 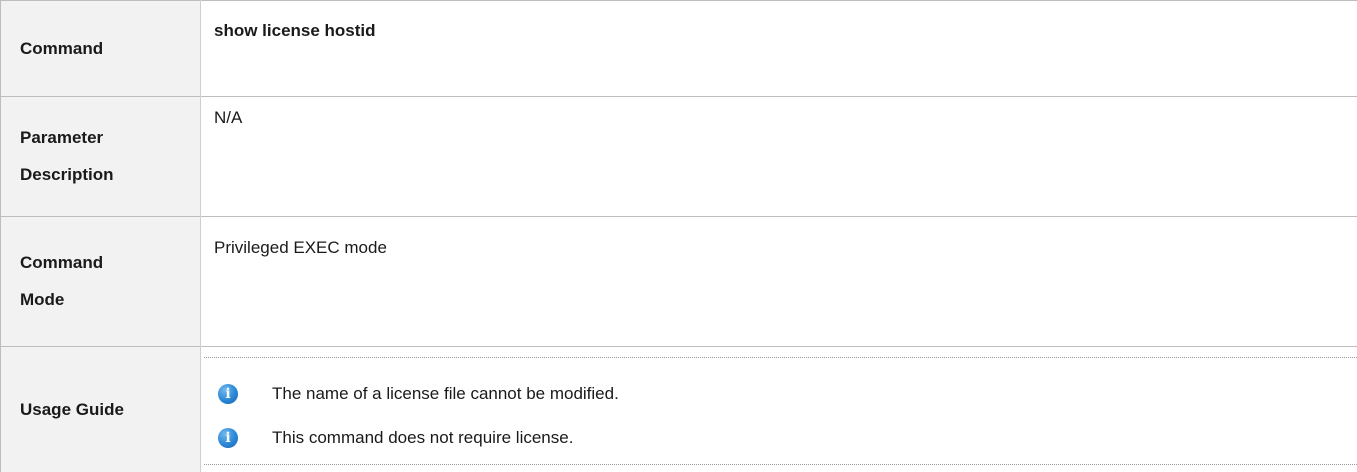 I want to click on usage-note: i This command does not require license., so click(x=395, y=438).